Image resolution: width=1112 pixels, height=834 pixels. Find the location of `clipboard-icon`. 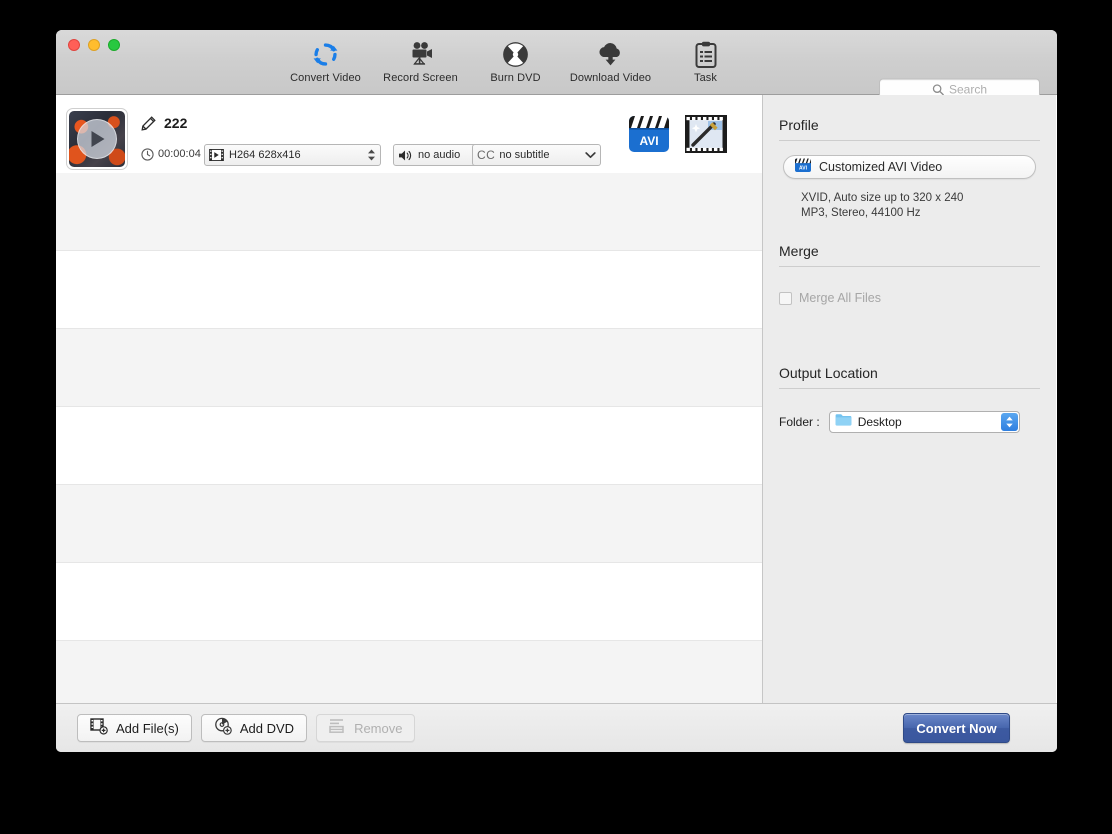

clipboard-icon is located at coordinates (706, 54).